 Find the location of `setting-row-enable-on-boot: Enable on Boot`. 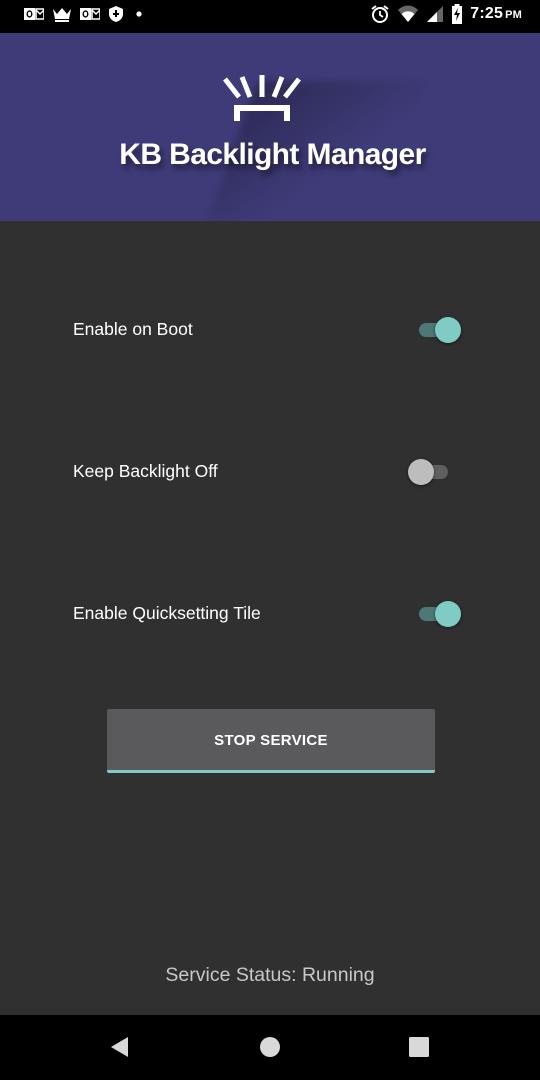

setting-row-enable-on-boot: Enable on Boot is located at coordinates (270, 330).